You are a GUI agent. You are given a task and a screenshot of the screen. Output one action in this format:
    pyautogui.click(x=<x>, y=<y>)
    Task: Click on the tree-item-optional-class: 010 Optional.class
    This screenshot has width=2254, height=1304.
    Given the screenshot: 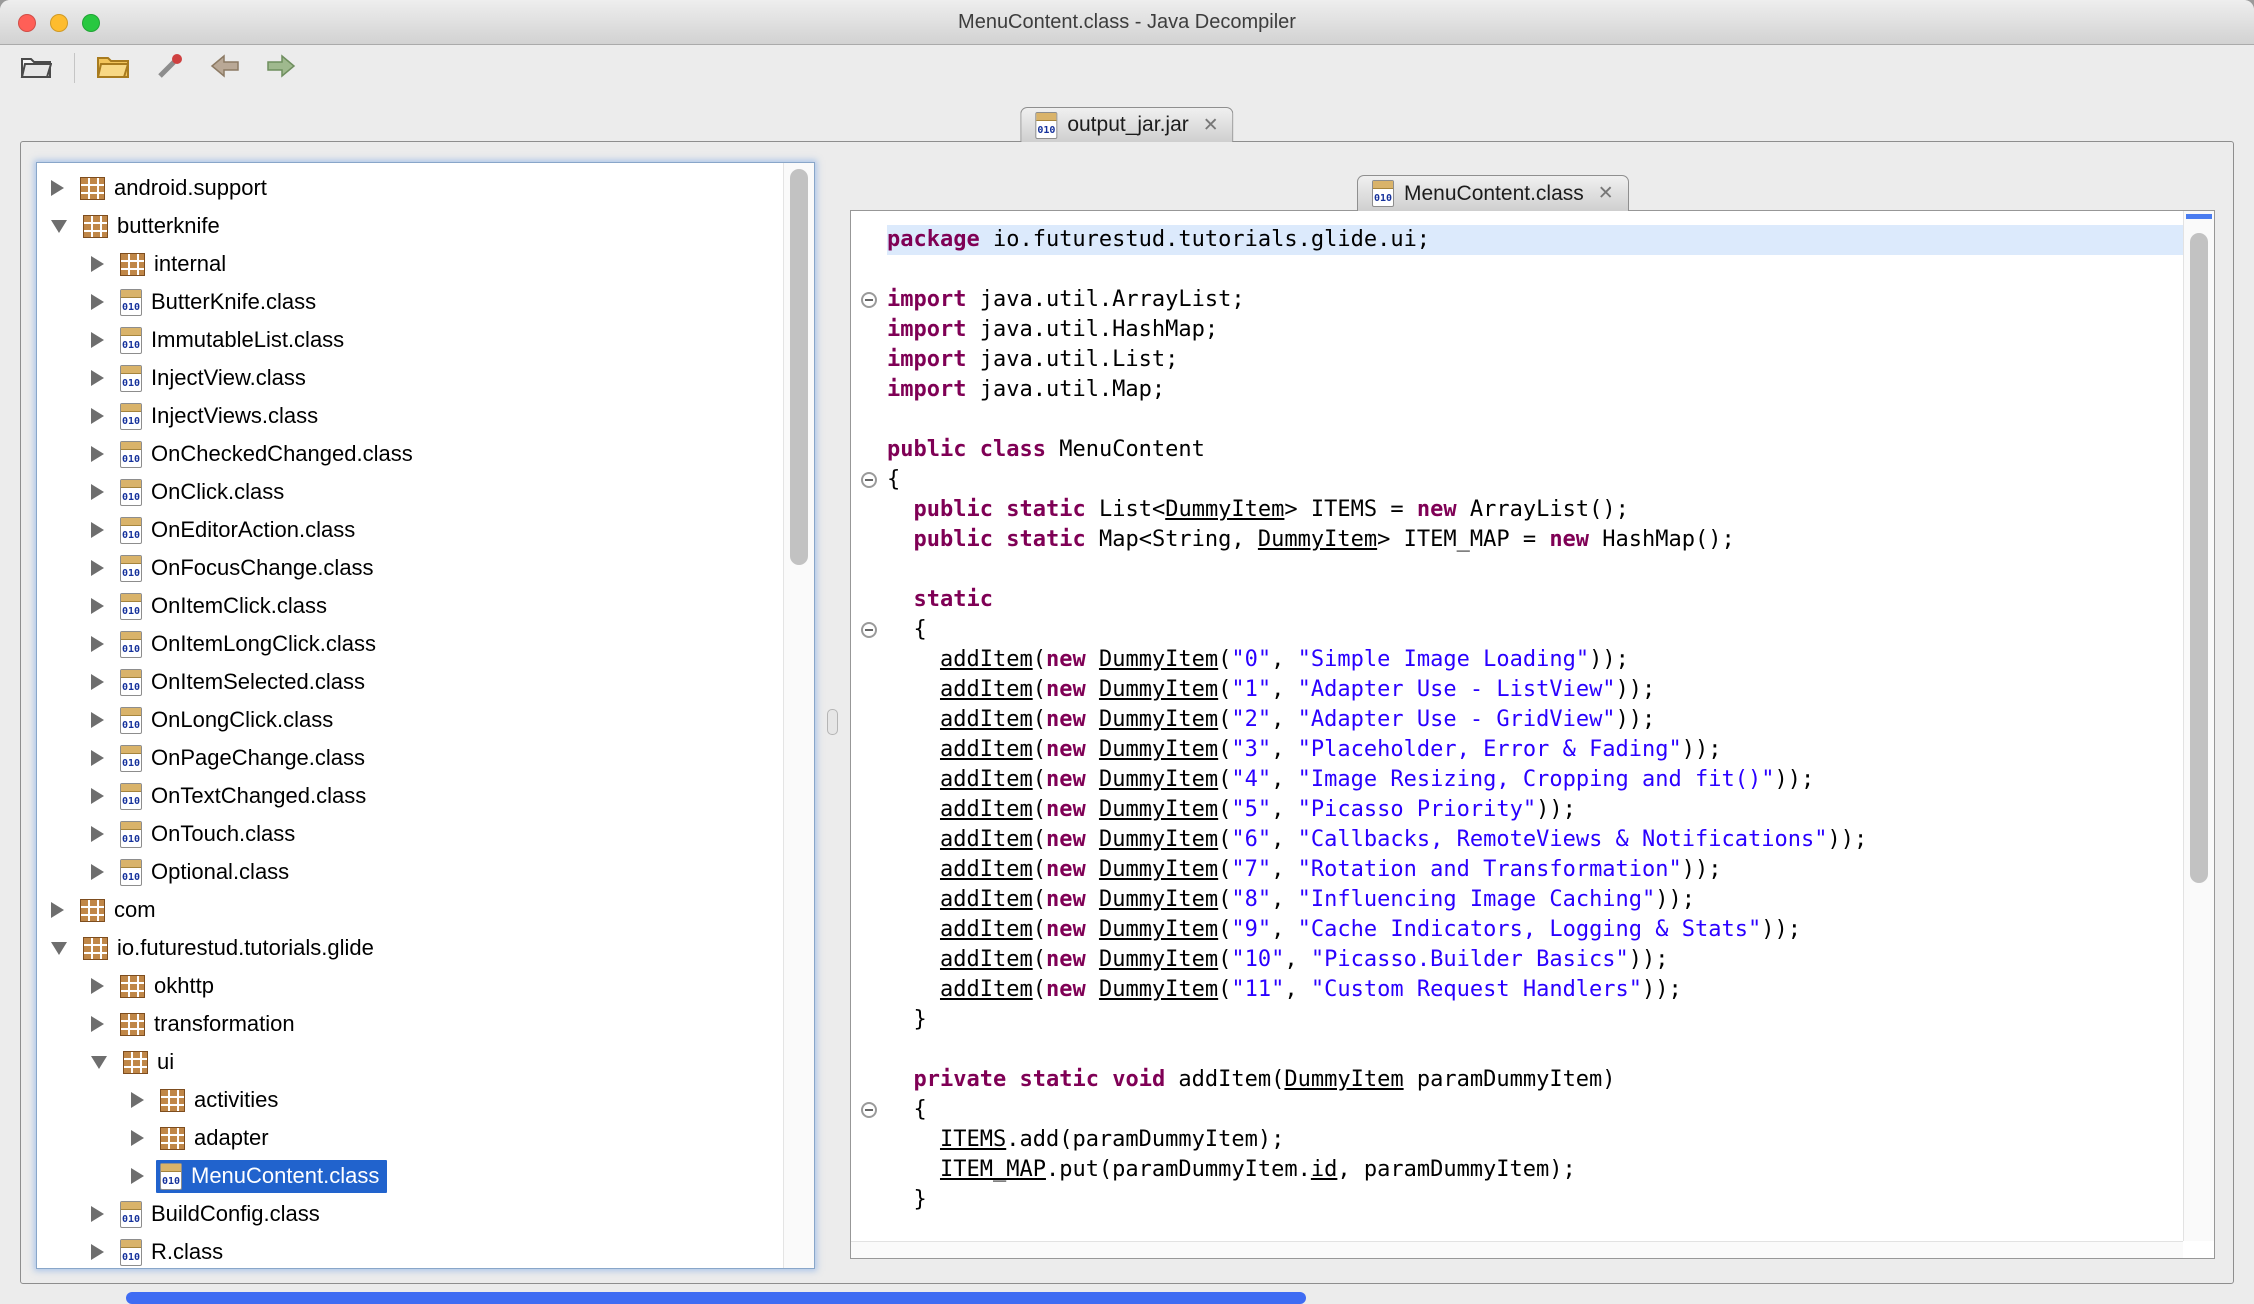 What is the action you would take?
    pyautogui.click(x=410, y=872)
    